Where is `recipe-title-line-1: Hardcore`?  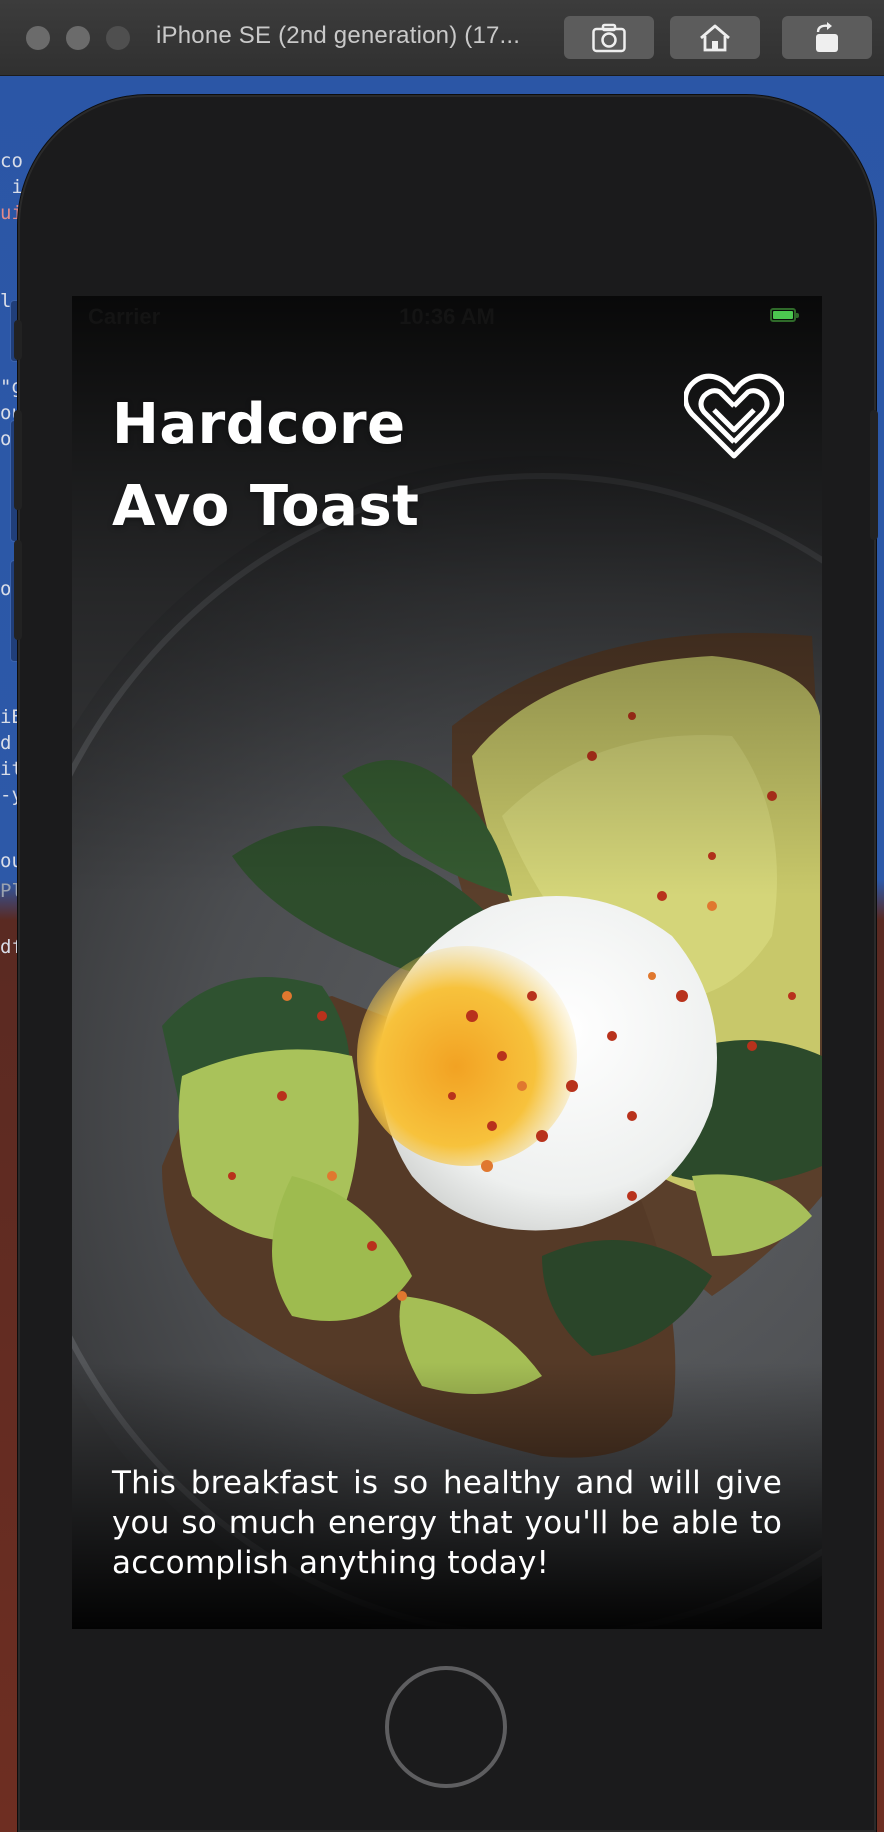
recipe-title-line-1: Hardcore is located at coordinates (259, 424).